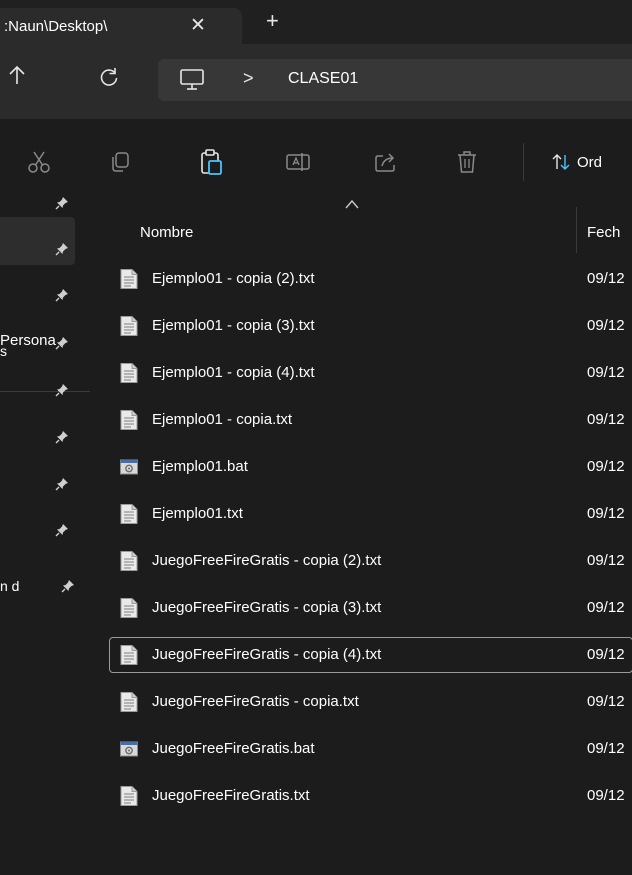 The width and height of the screenshot is (632, 875). I want to click on file-row: Ejemplo01.txt 09/12, so click(371, 514).